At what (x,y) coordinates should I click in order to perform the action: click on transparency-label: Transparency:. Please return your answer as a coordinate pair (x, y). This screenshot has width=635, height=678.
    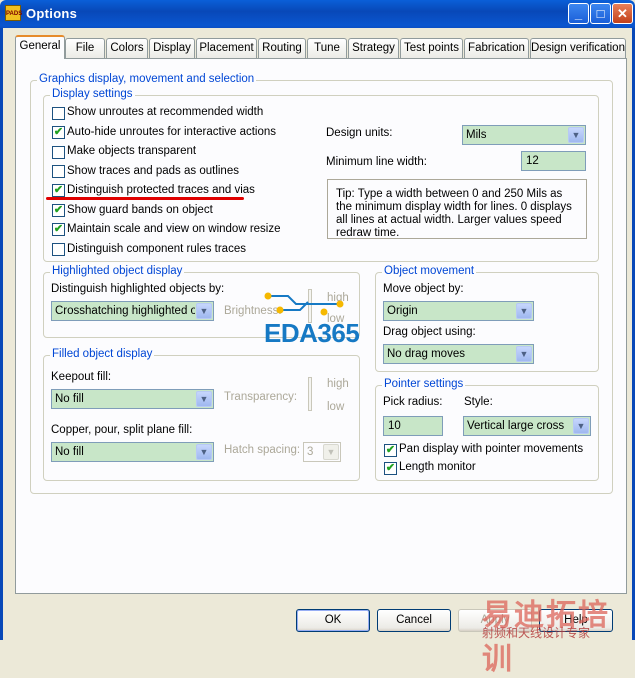
    Looking at the image, I should click on (261, 397).